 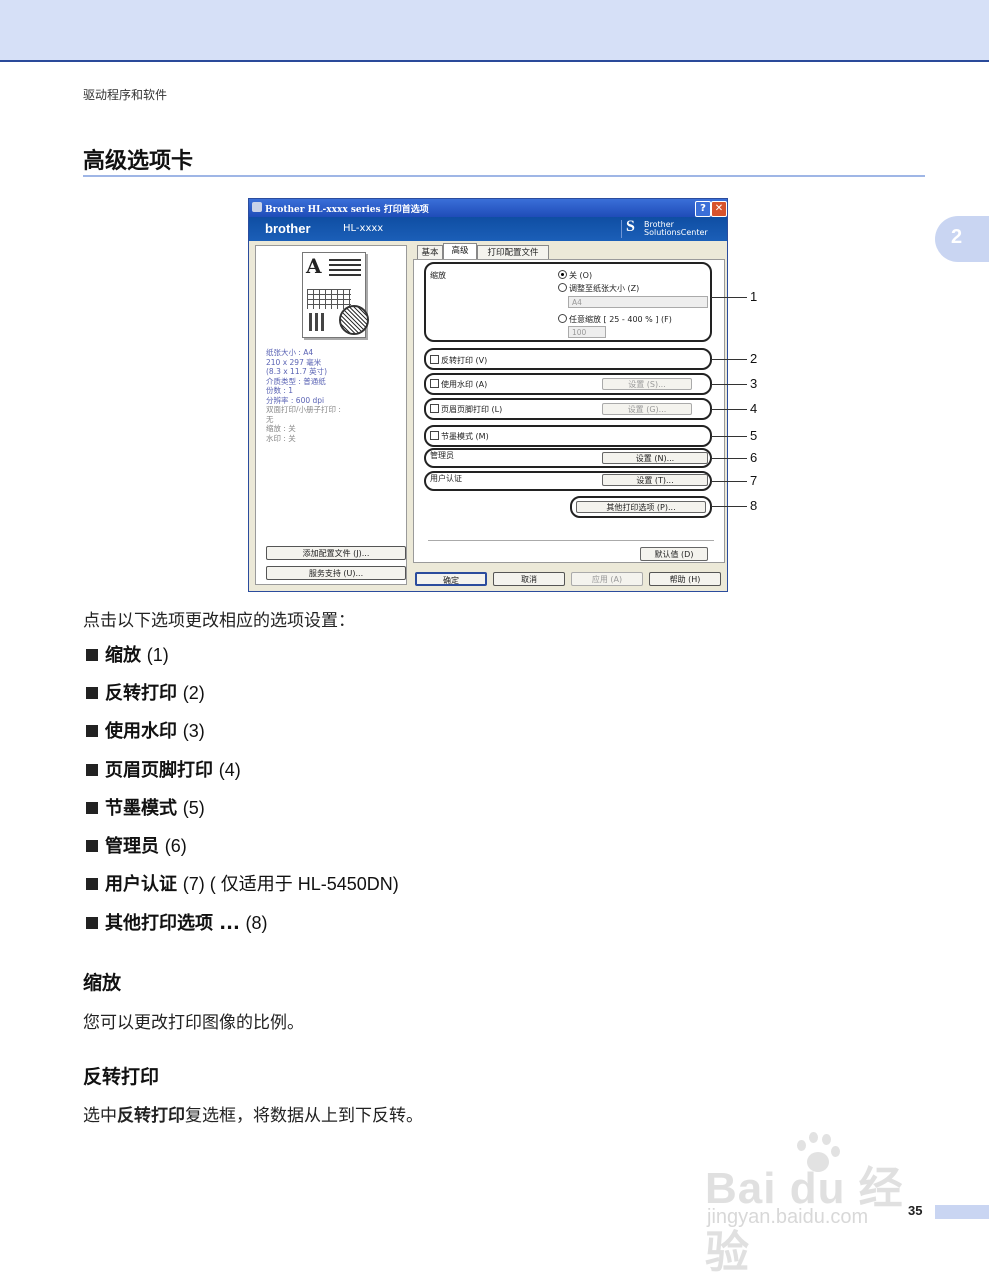 What do you see at coordinates (459, 436) in the screenshot?
I see `toner-save-checkbox: 节墨模式 (M)` at bounding box center [459, 436].